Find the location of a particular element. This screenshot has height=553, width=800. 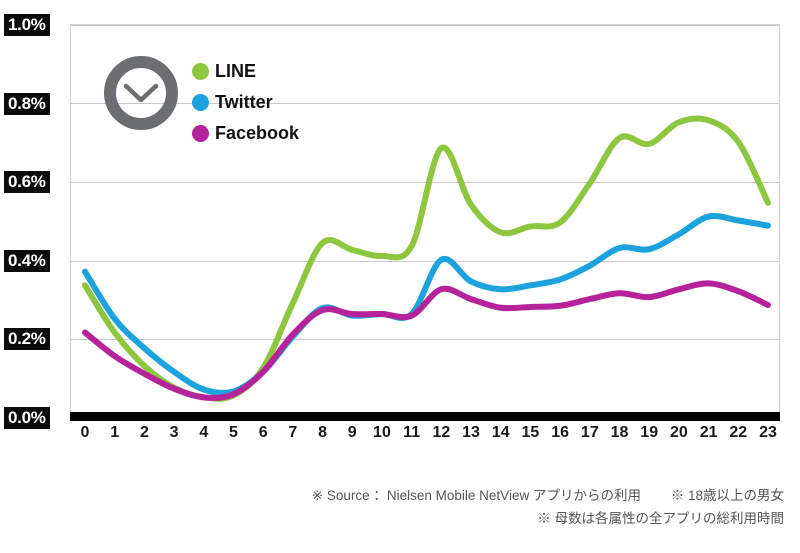

x-axis-tick-label: 18 is located at coordinates (619, 432).